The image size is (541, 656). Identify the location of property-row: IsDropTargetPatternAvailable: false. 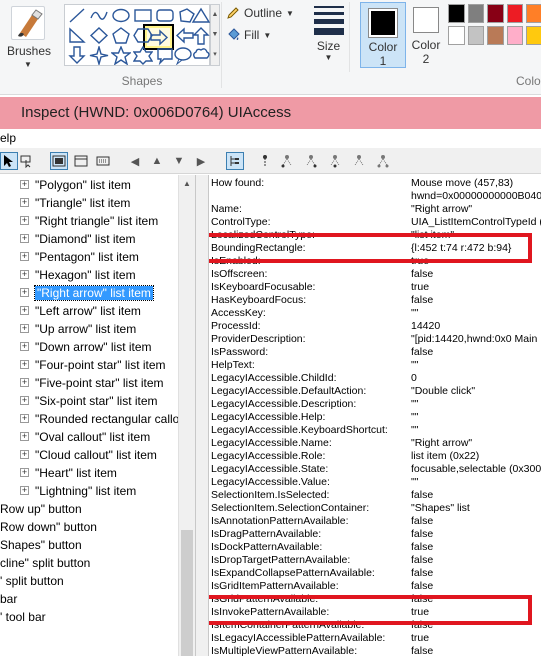
(376, 560).